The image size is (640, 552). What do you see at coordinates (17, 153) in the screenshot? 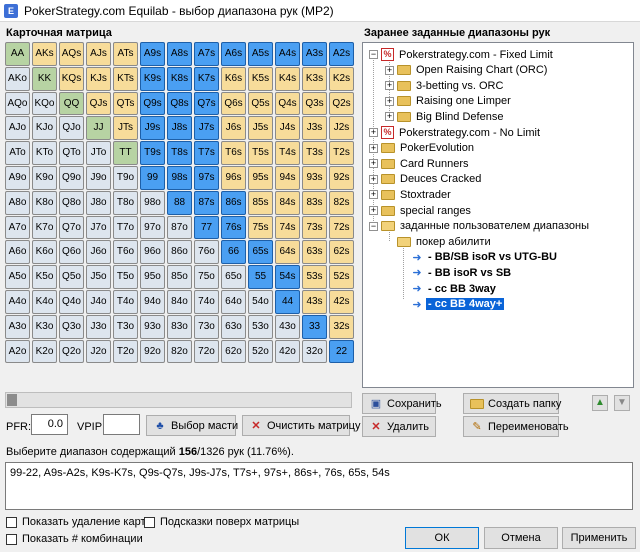
I see `matrix-cell-ato: ATo` at bounding box center [17, 153].